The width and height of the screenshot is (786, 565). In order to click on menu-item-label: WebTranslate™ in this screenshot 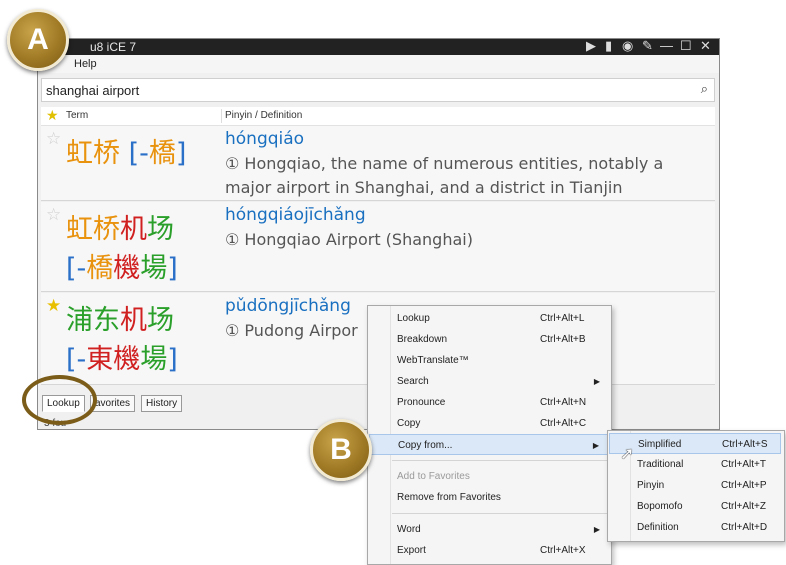, I will do `click(433, 360)`.